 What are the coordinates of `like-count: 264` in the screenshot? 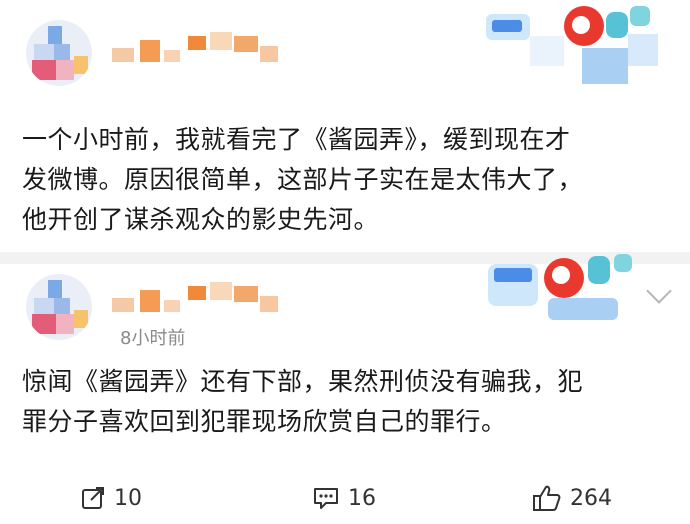 It's located at (591, 498).